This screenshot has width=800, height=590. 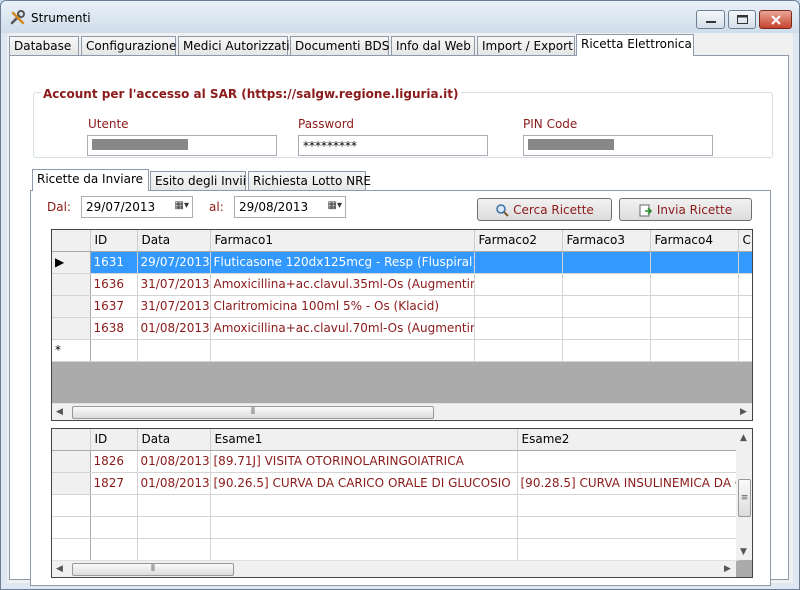 What do you see at coordinates (710, 19) in the screenshot?
I see `minimize-button` at bounding box center [710, 19].